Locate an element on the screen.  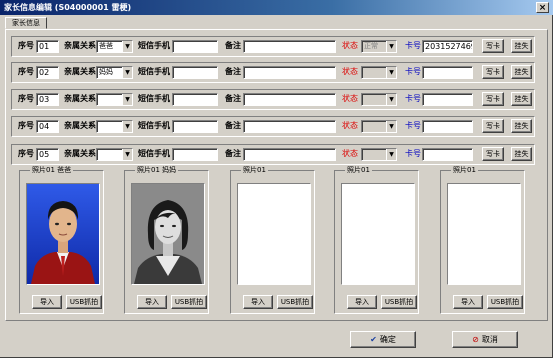
parent-row: 序号 02 亲属关系 妈妈 ▼ 短信手机 备注 状态 ▼ 卡号 写卡 挂失 is located at coordinates (273, 72).